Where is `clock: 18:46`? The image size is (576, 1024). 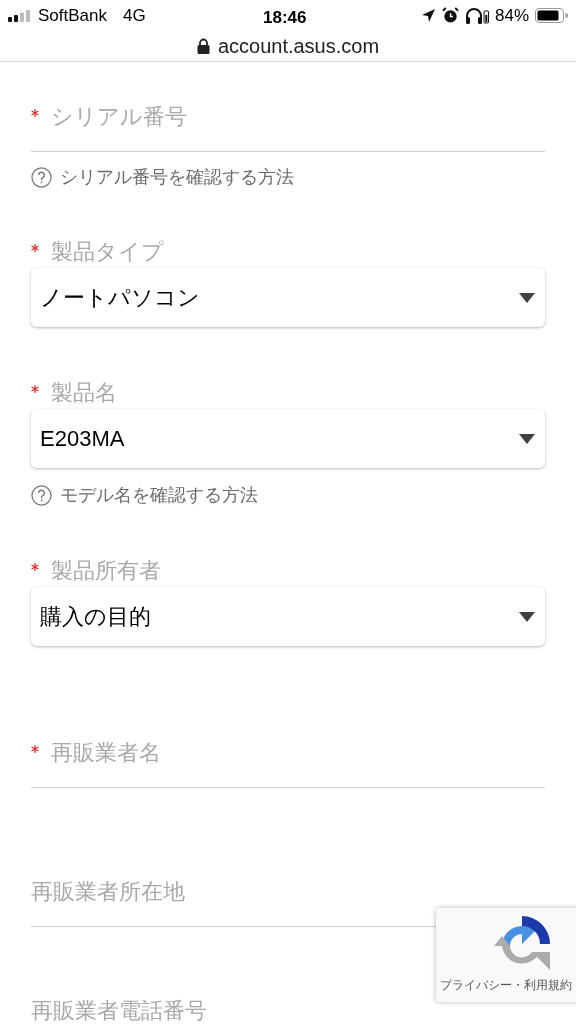 clock: 18:46 is located at coordinates (285, 18).